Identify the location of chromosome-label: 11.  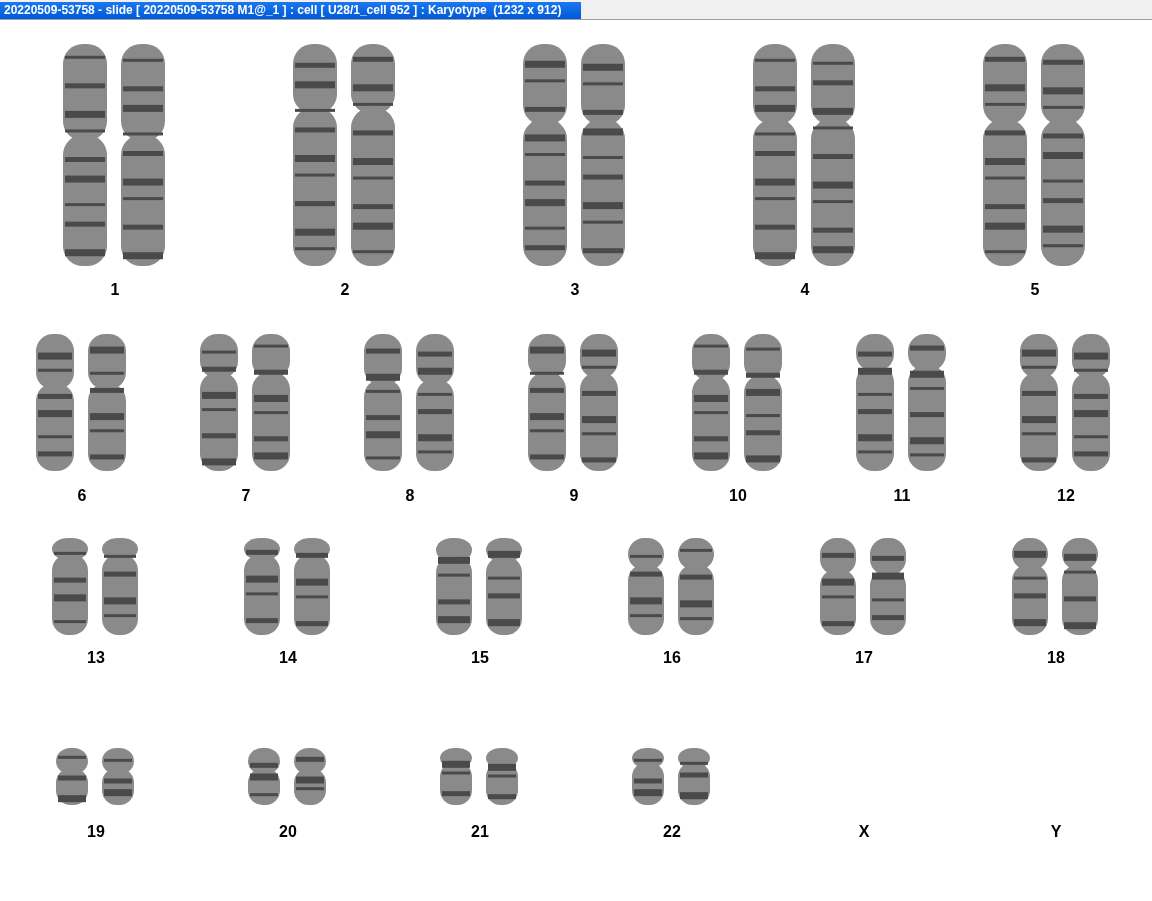
(902, 496).